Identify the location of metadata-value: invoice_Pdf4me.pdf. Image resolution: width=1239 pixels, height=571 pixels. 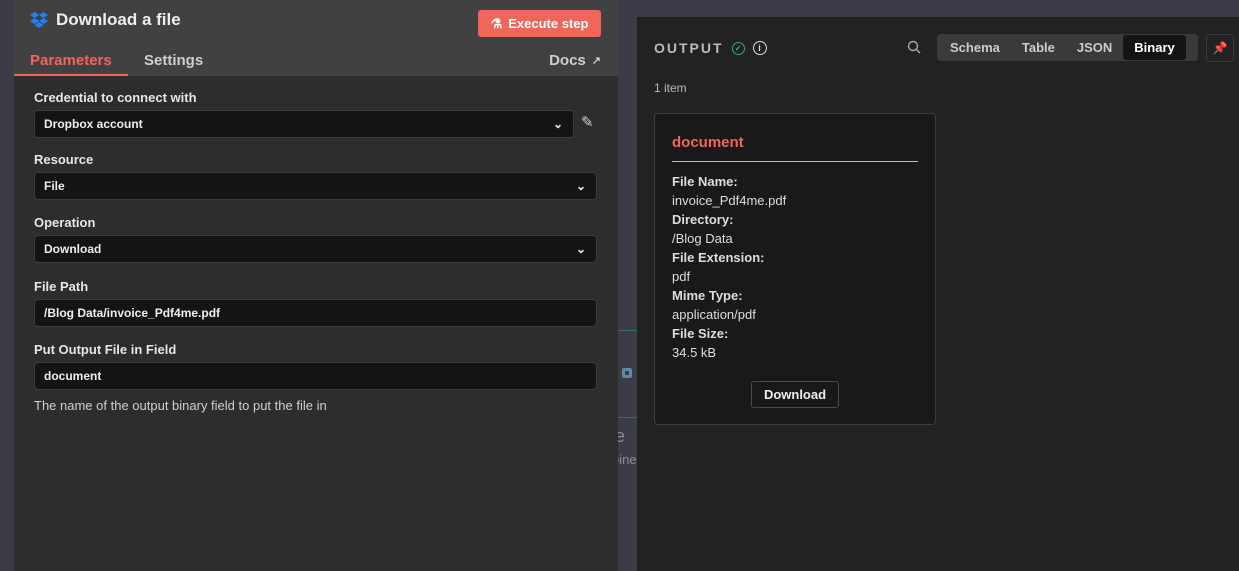
(729, 200).